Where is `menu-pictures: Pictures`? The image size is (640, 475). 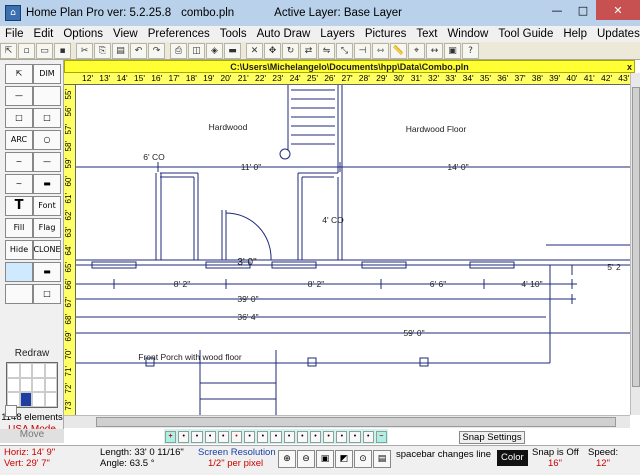 menu-pictures: Pictures is located at coordinates (386, 34).